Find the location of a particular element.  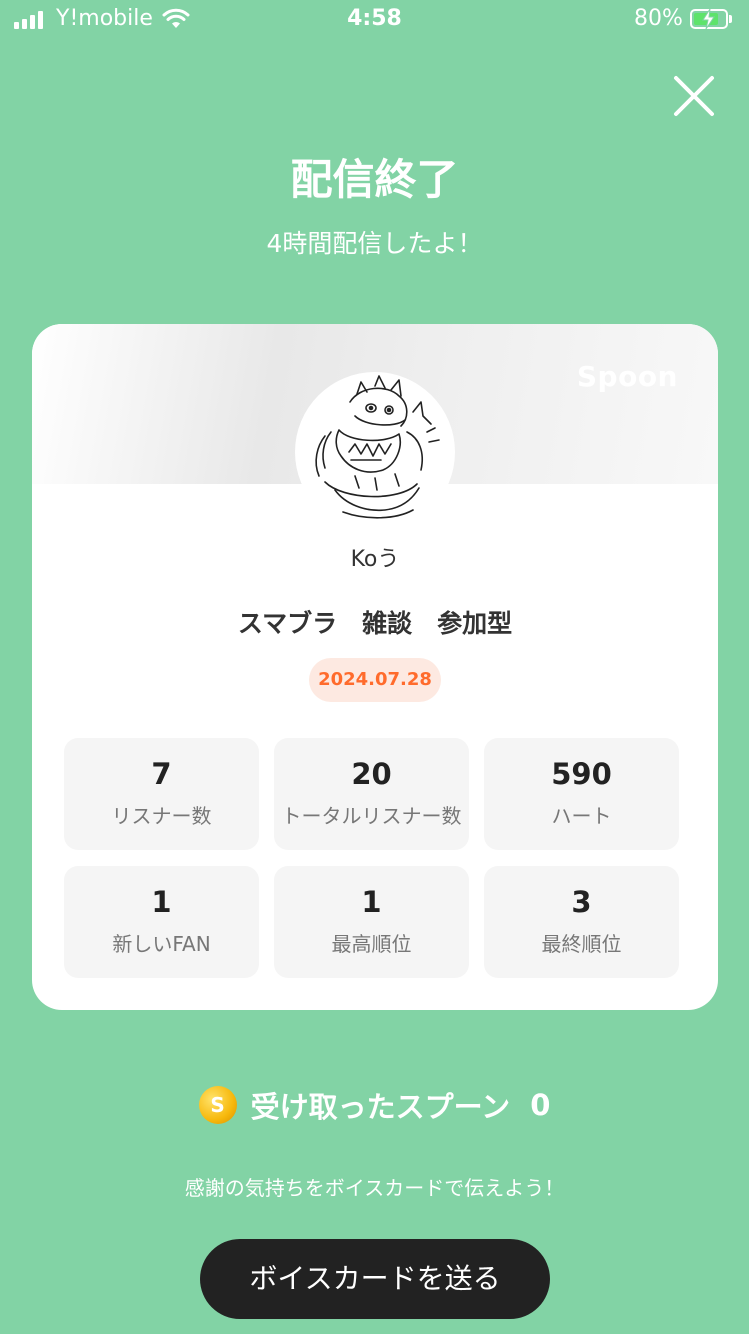

stat-best-rank: 1 最高順位 is located at coordinates (371, 922).